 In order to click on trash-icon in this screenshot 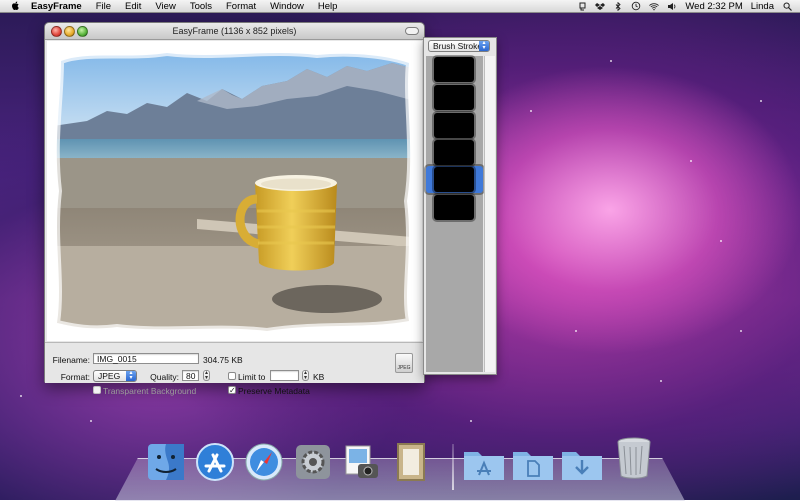, I will do `click(634, 458)`.